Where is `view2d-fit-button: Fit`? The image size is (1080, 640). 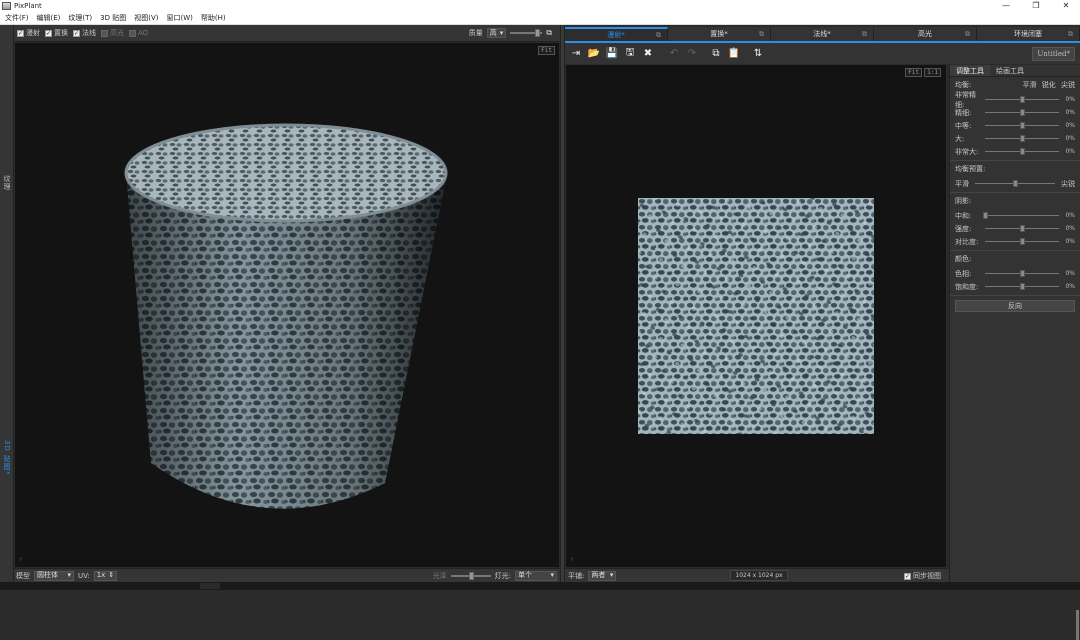
view2d-fit-button: Fit is located at coordinates (913, 72).